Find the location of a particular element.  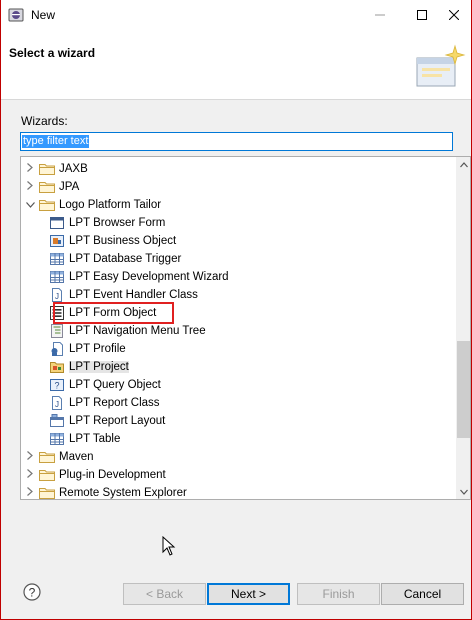

tree-item-label: Plug-in Development is located at coordinates (112, 475).